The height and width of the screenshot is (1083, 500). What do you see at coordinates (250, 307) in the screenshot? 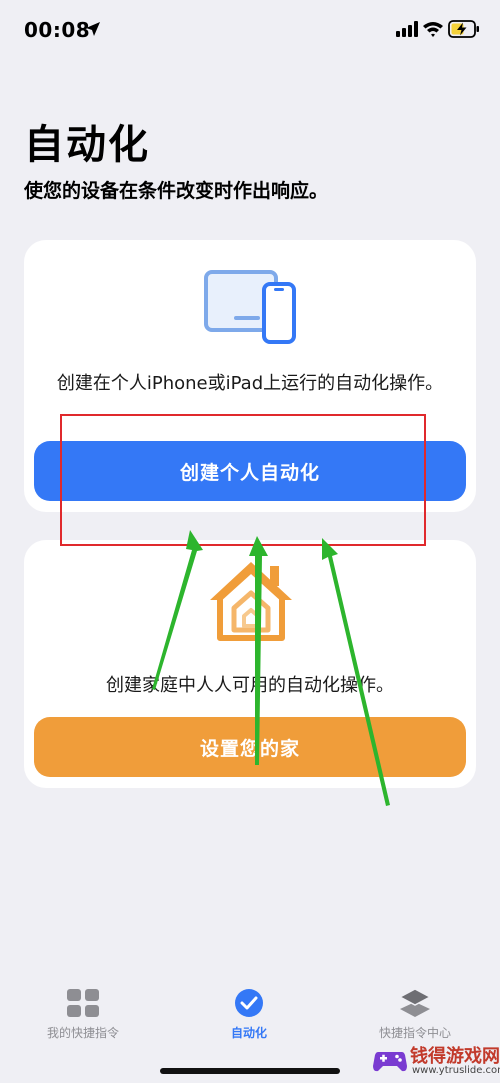
I see `mac-ipad-iphone-icon` at bounding box center [250, 307].